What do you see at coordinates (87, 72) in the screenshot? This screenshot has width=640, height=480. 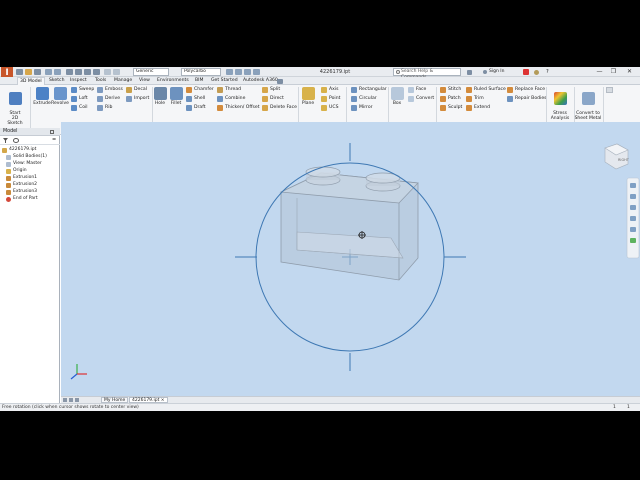 I see `update-icon` at bounding box center [87, 72].